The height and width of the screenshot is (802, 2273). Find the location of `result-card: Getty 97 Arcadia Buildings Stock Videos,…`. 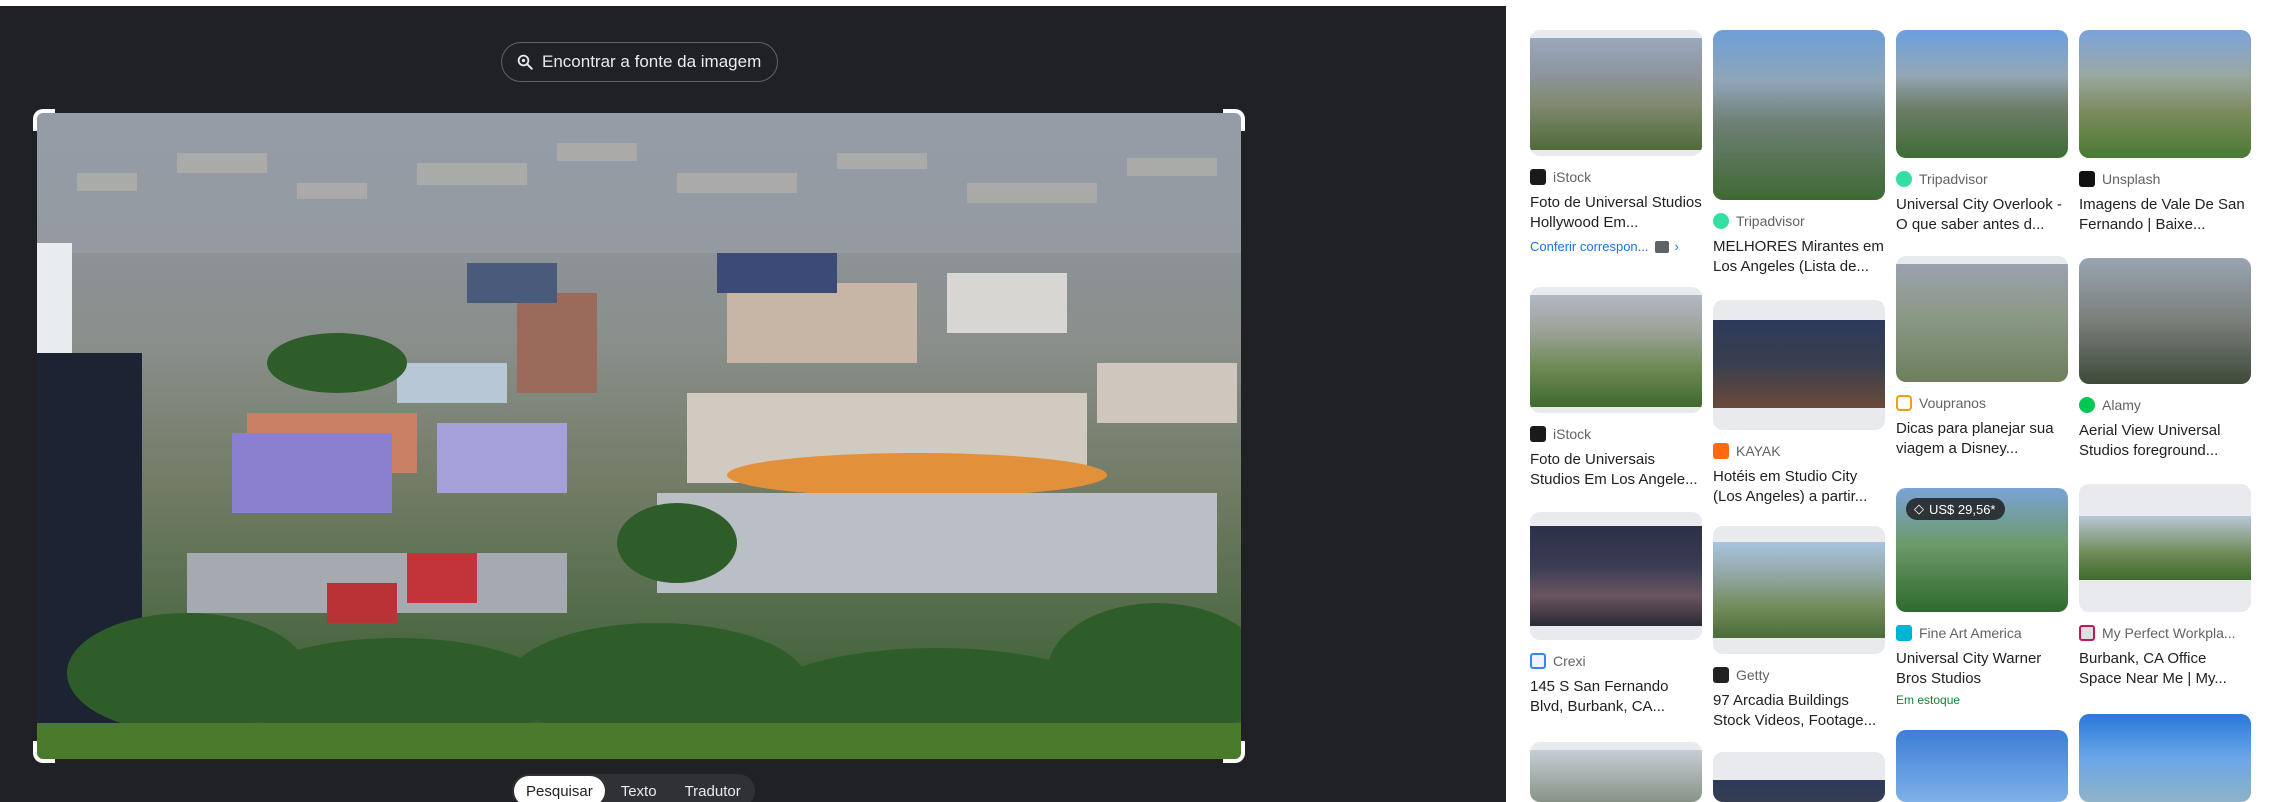

result-card: Getty 97 Arcadia Buildings Stock Videos,… is located at coordinates (1799, 628).